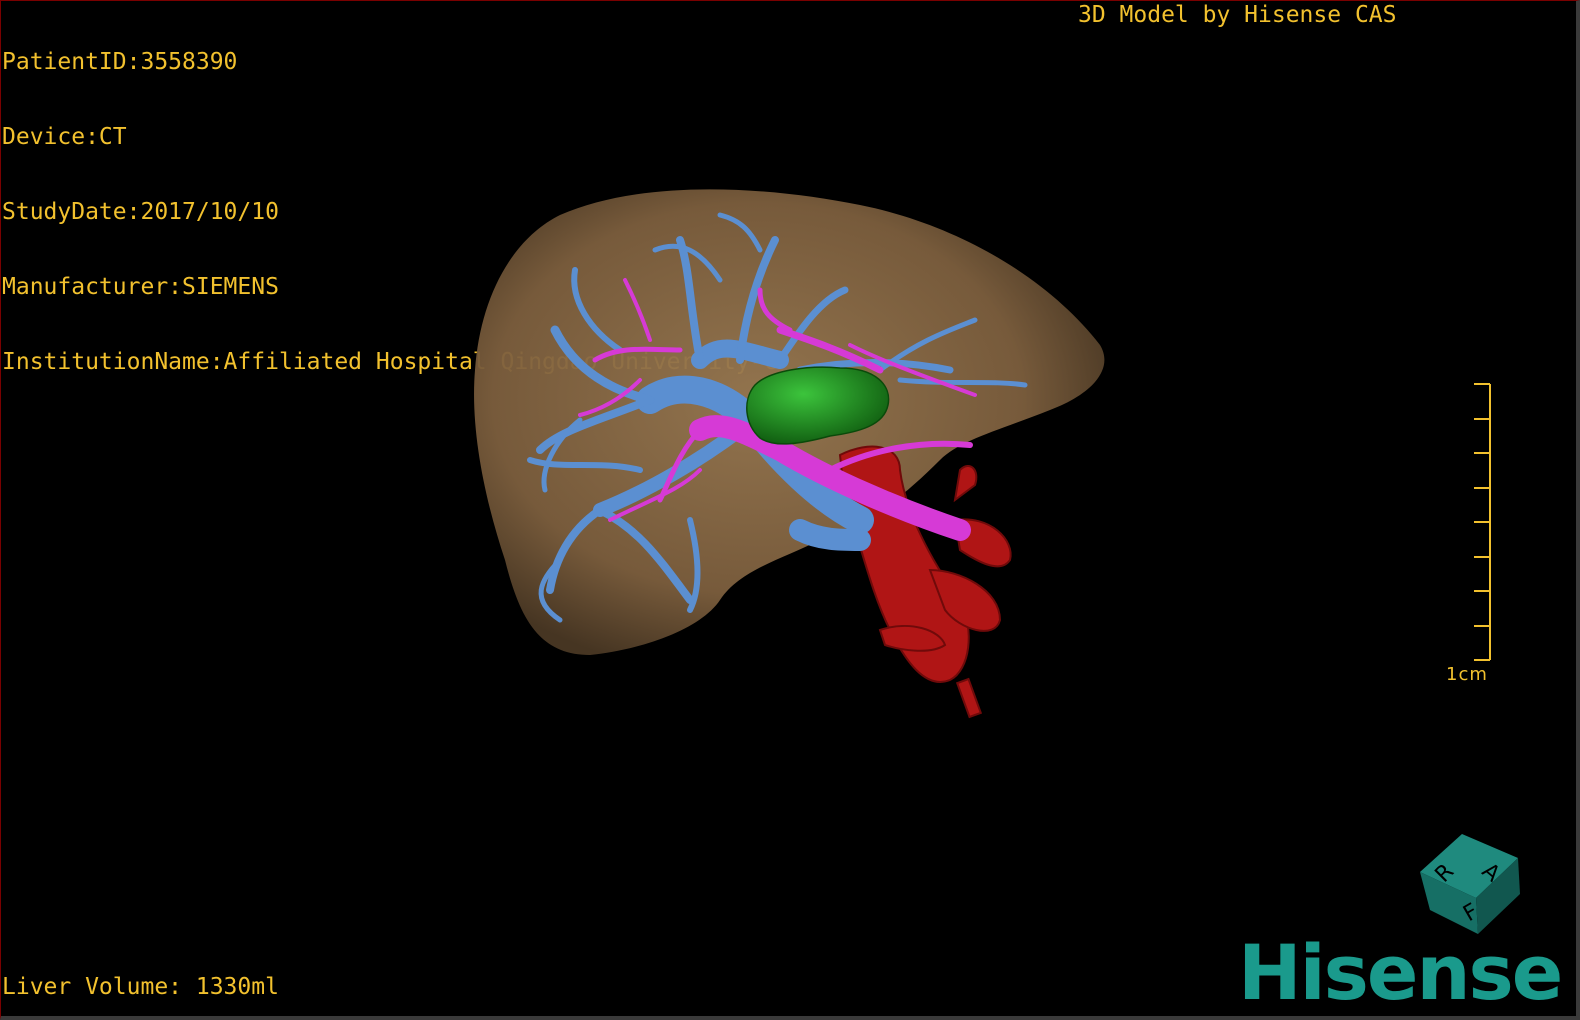  Describe the element at coordinates (140, 987) in the screenshot. I see `liver-volume-text: Liver Volume: 1330ml` at that location.